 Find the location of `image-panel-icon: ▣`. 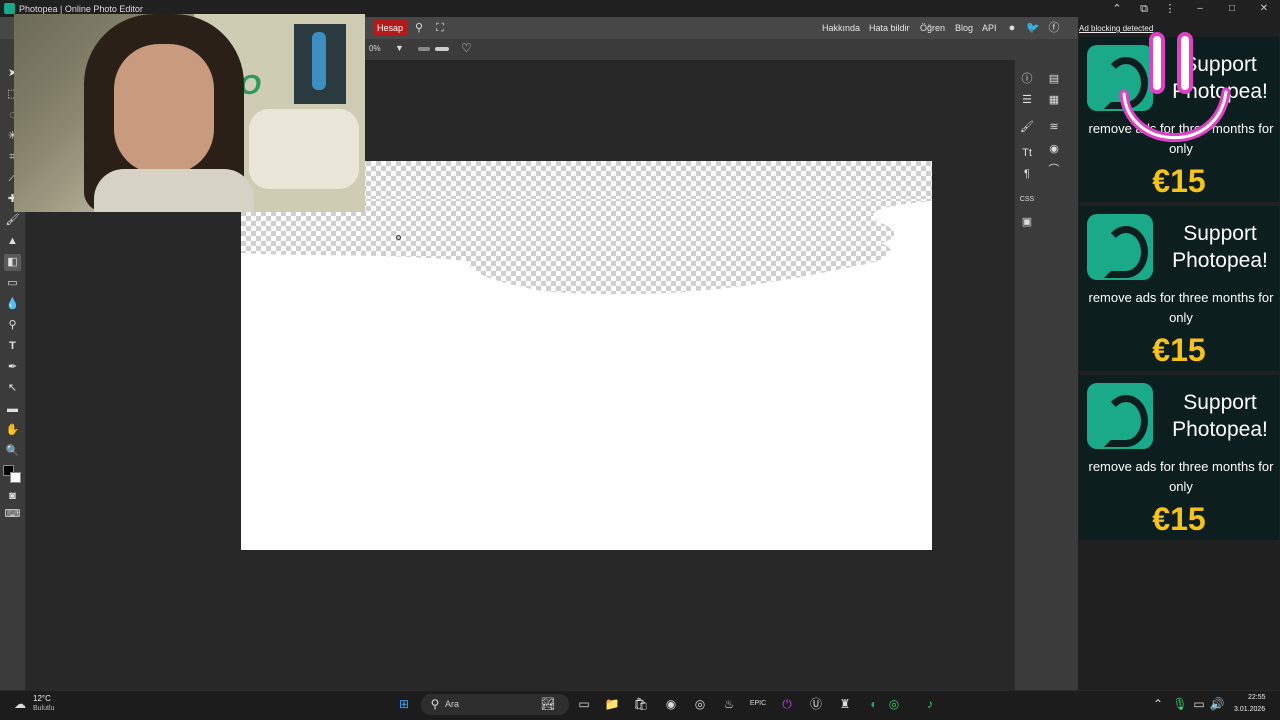

image-panel-icon: ▣ is located at coordinates (1027, 222).